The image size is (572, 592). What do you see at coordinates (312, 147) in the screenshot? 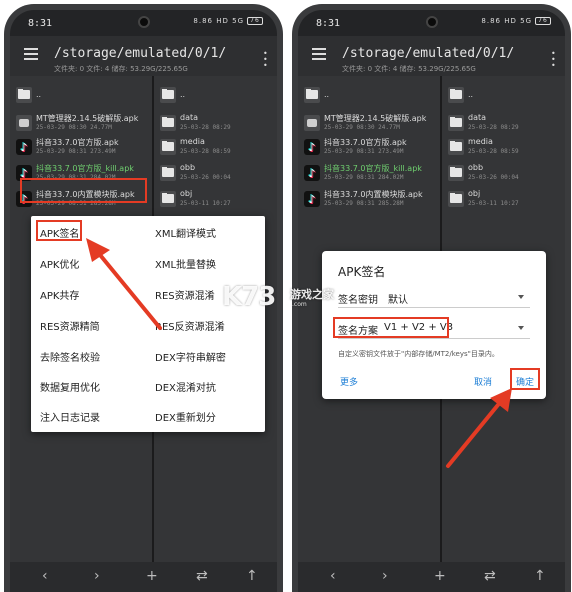
I see `tiktok-icon` at bounding box center [312, 147].